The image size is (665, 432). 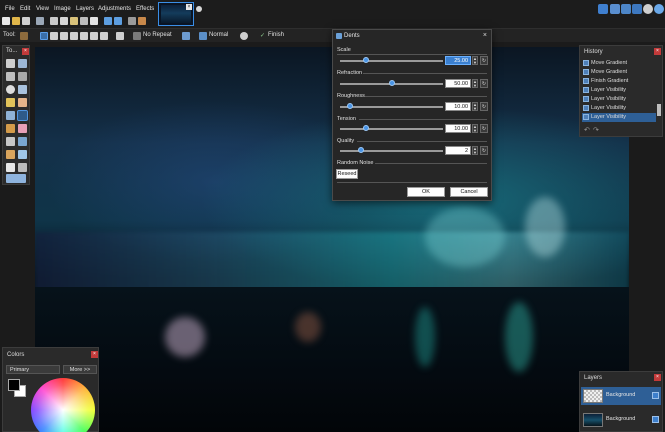 What do you see at coordinates (84, 36) in the screenshot?
I see `conical-gradient-icon` at bounding box center [84, 36].